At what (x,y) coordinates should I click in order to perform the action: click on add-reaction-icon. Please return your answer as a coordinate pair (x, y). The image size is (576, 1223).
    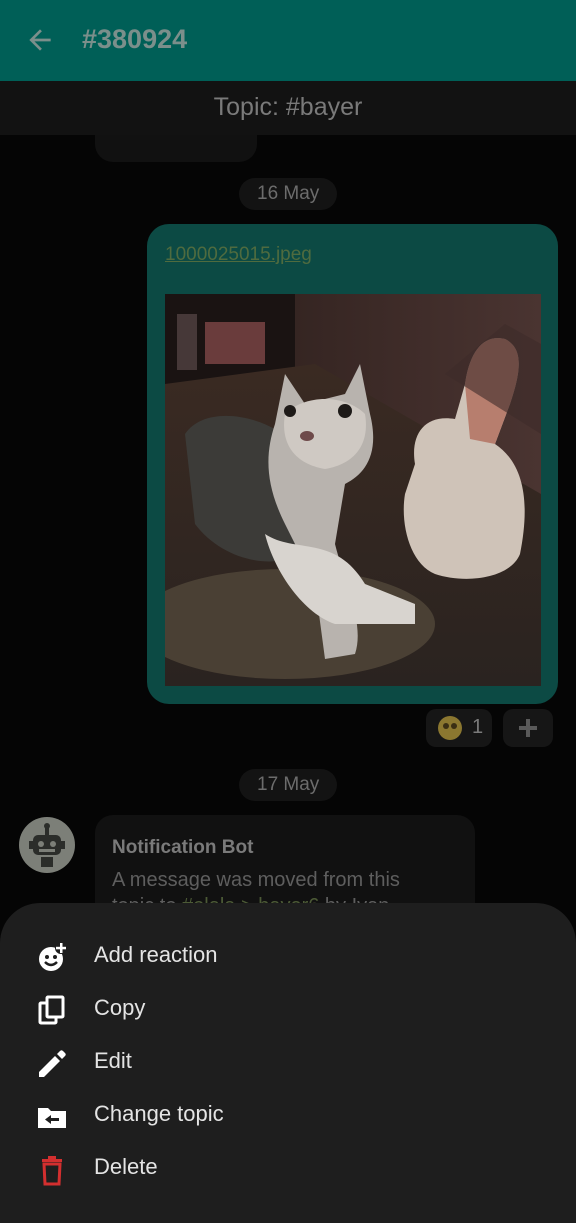
    Looking at the image, I should click on (53, 956).